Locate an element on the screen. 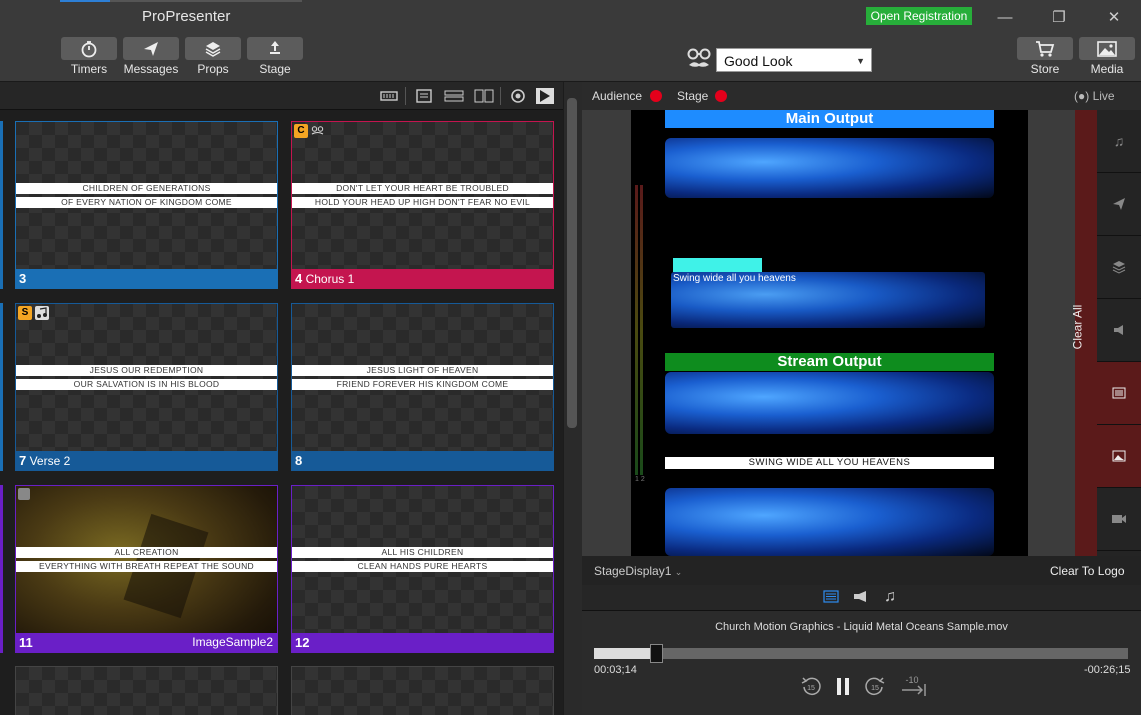 The image size is (1141, 715). broadcast-icon: (●) is located at coordinates (1082, 96).